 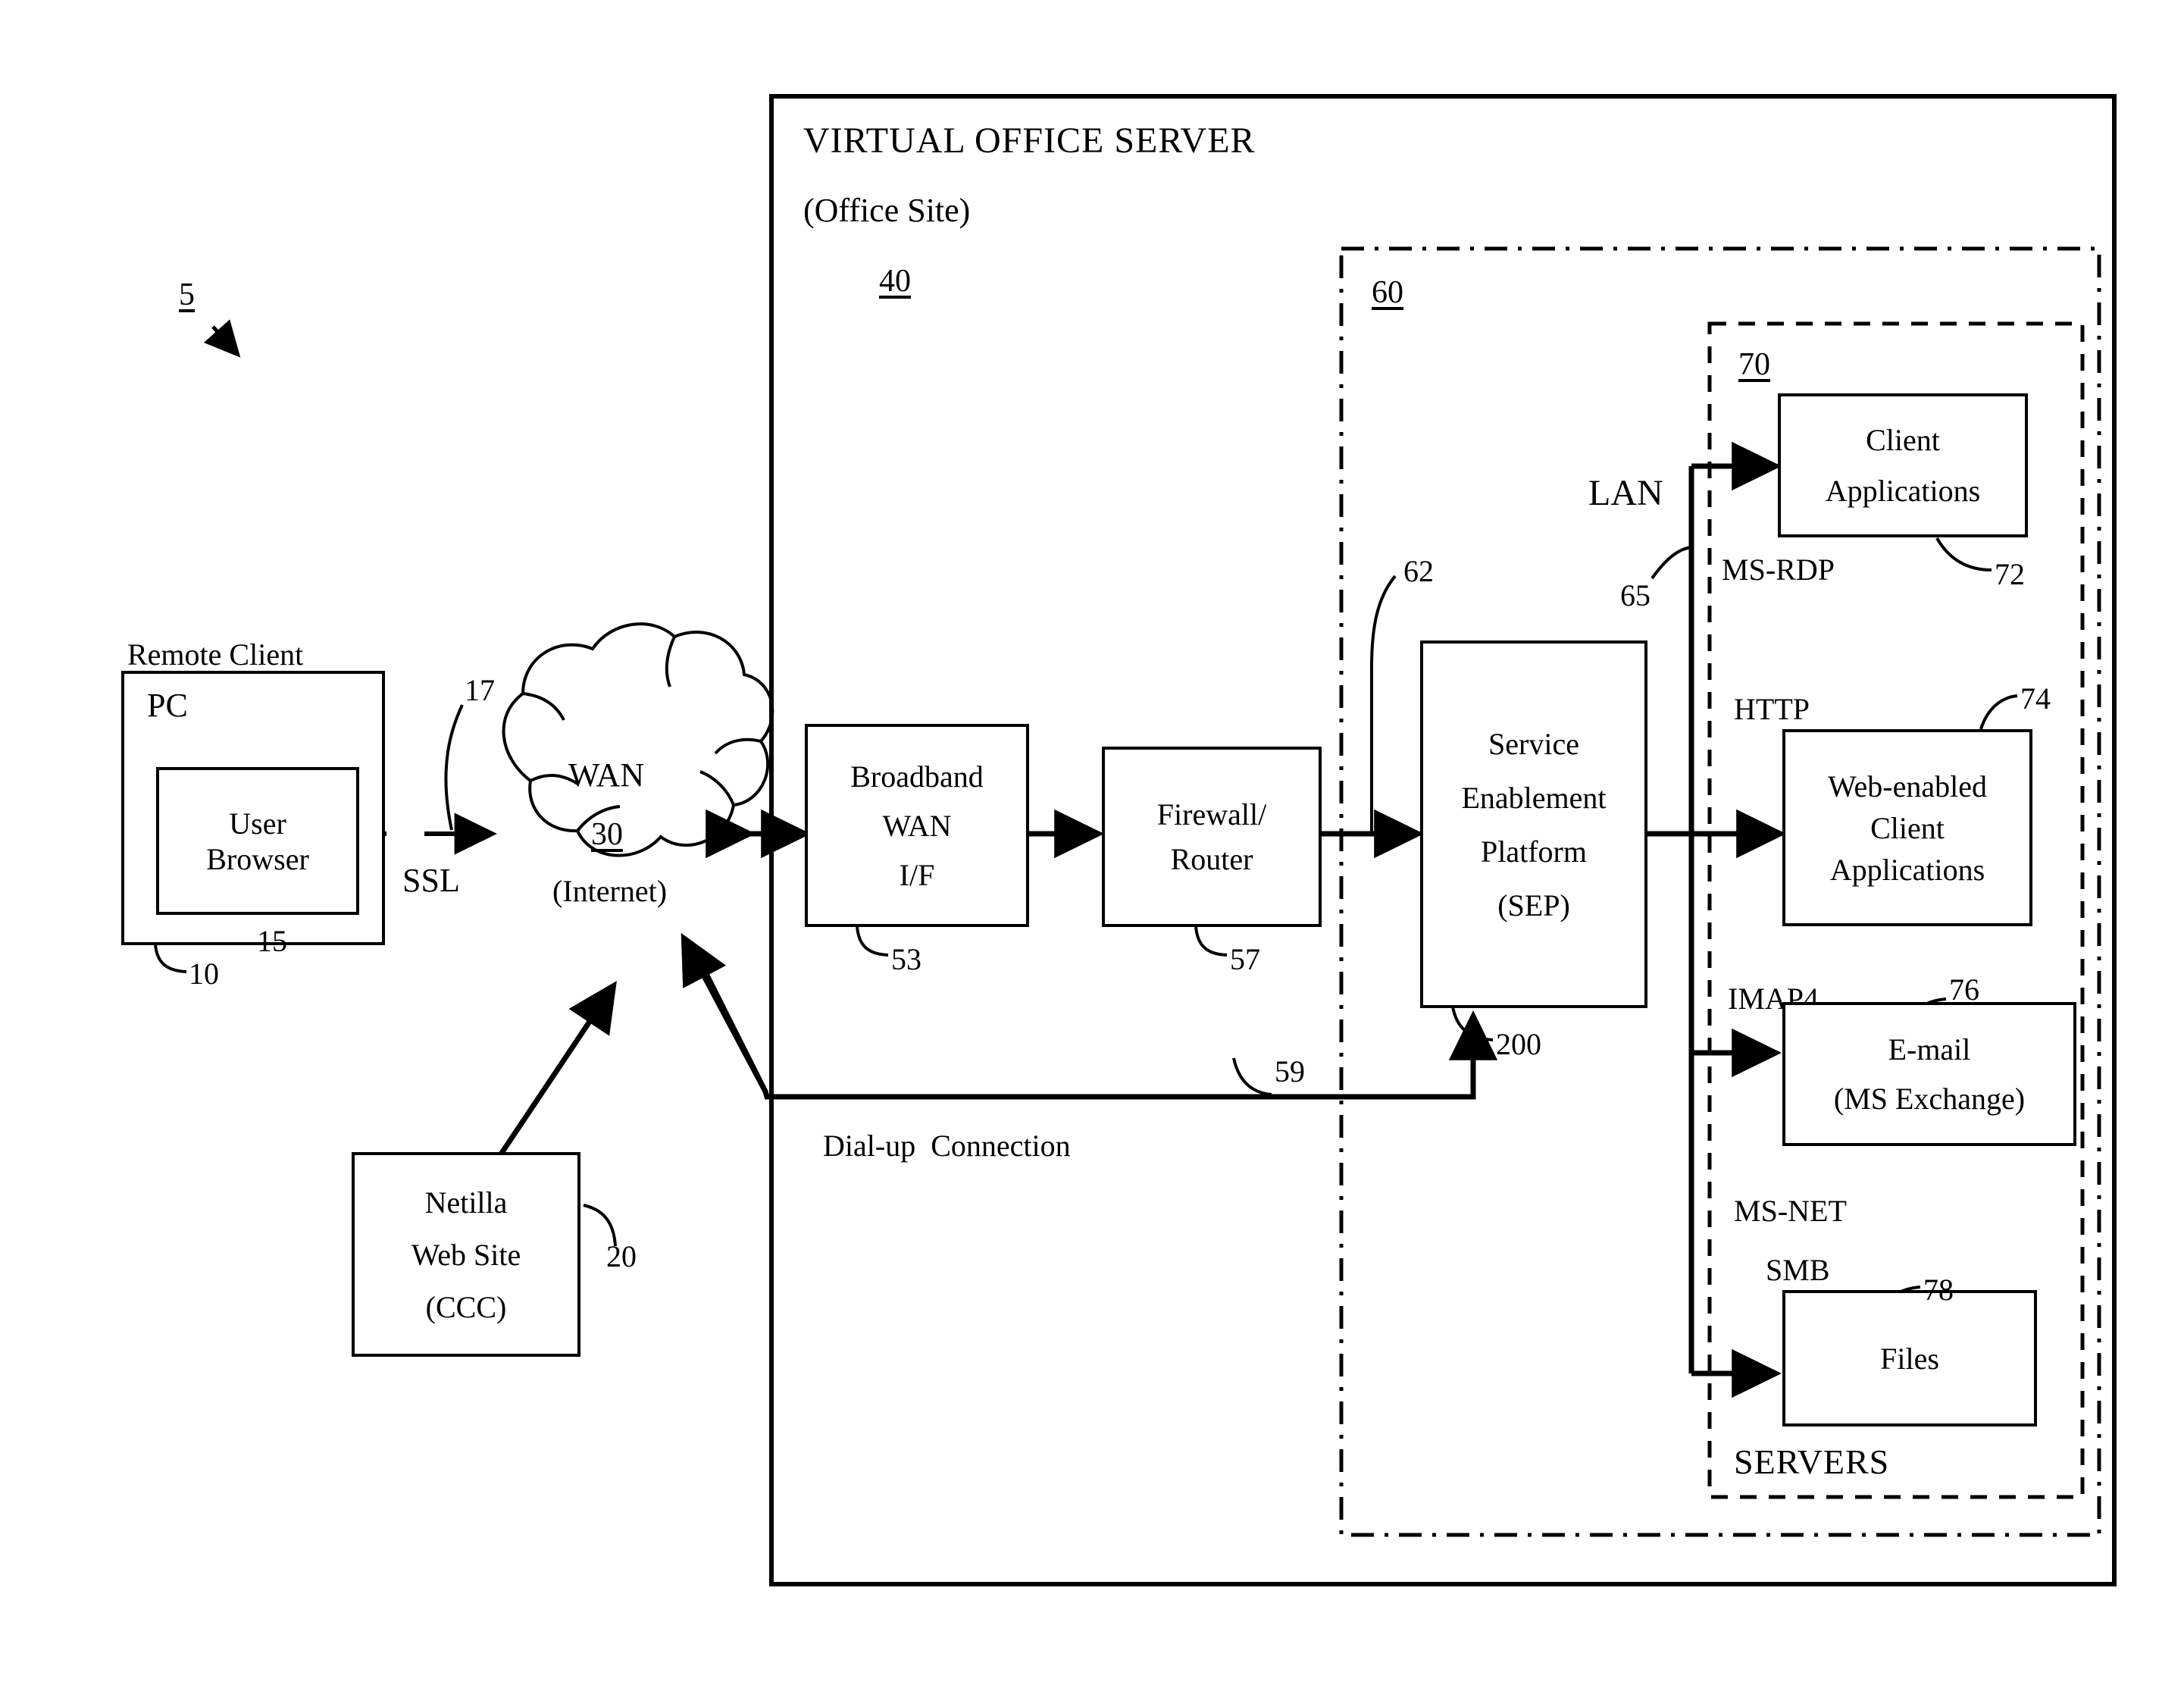 I want to click on web-apps-line1: Web-enabled, so click(x=1907, y=786).